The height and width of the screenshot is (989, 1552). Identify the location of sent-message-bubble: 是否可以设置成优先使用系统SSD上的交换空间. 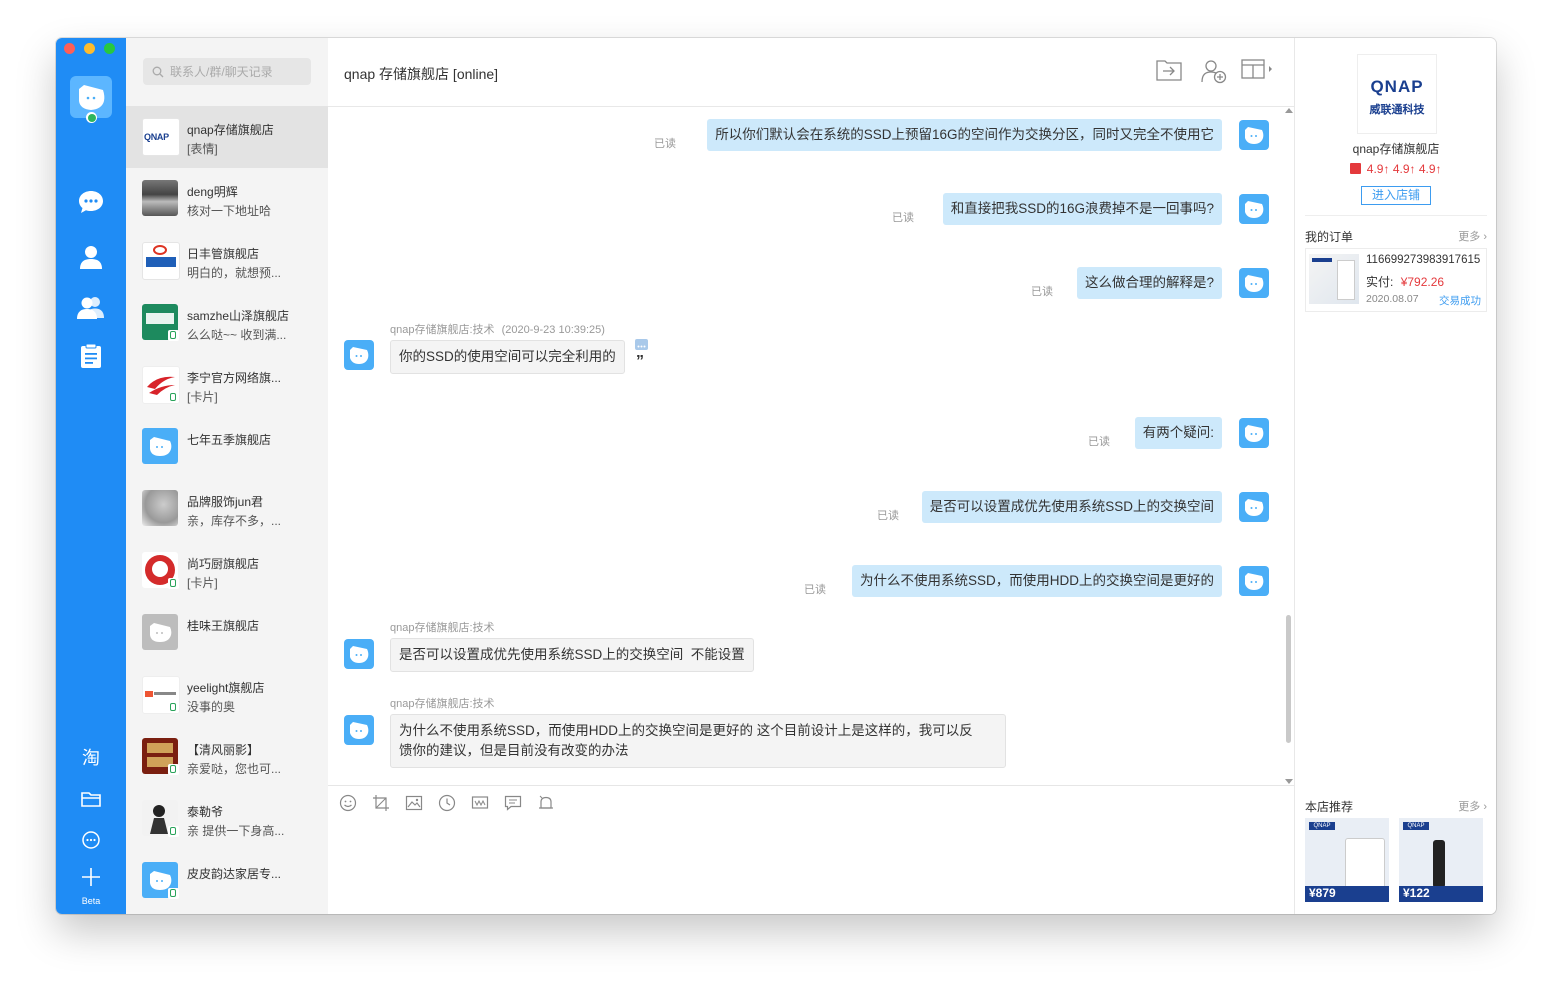
(1071, 507).